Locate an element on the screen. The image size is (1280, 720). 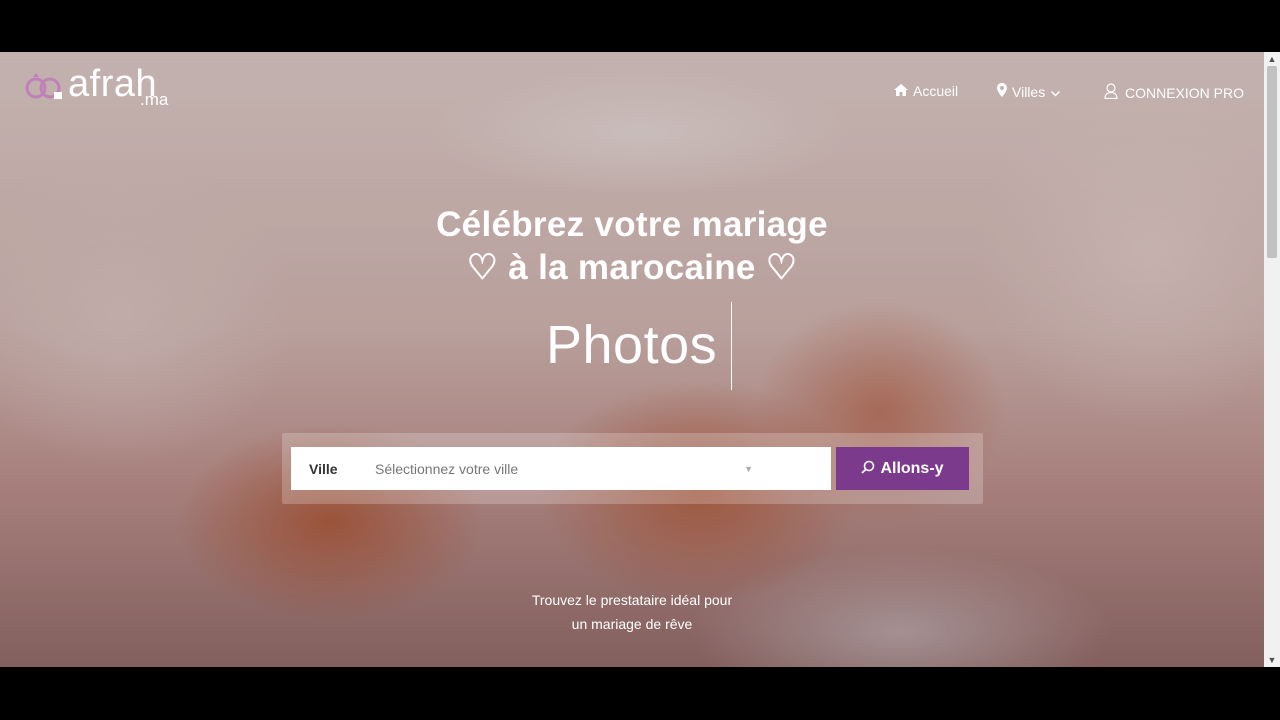
search-button: Allons-y is located at coordinates (902, 468).